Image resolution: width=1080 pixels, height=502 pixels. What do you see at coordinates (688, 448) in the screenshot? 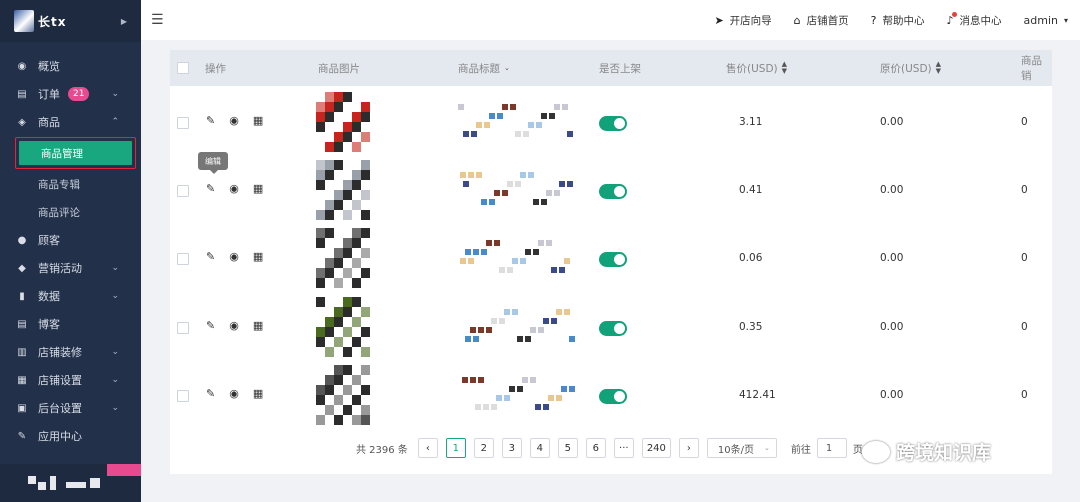
I see `next-page-button: ›` at bounding box center [688, 448].